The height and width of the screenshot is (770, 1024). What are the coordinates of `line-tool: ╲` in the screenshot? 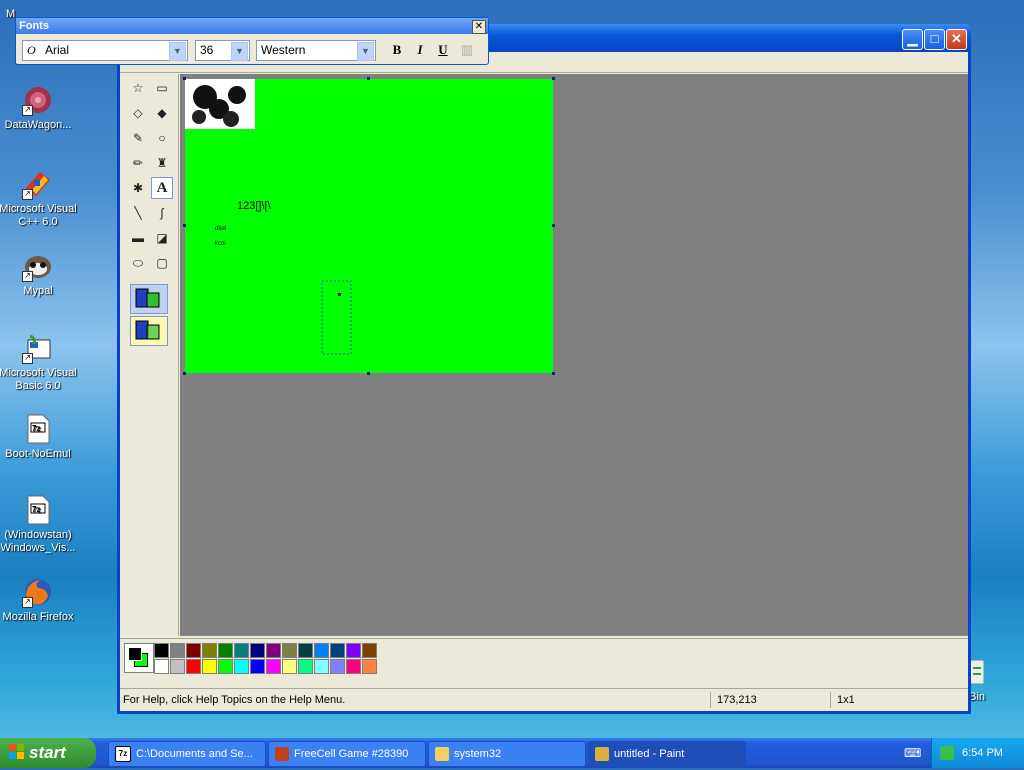 It's located at (138, 213).